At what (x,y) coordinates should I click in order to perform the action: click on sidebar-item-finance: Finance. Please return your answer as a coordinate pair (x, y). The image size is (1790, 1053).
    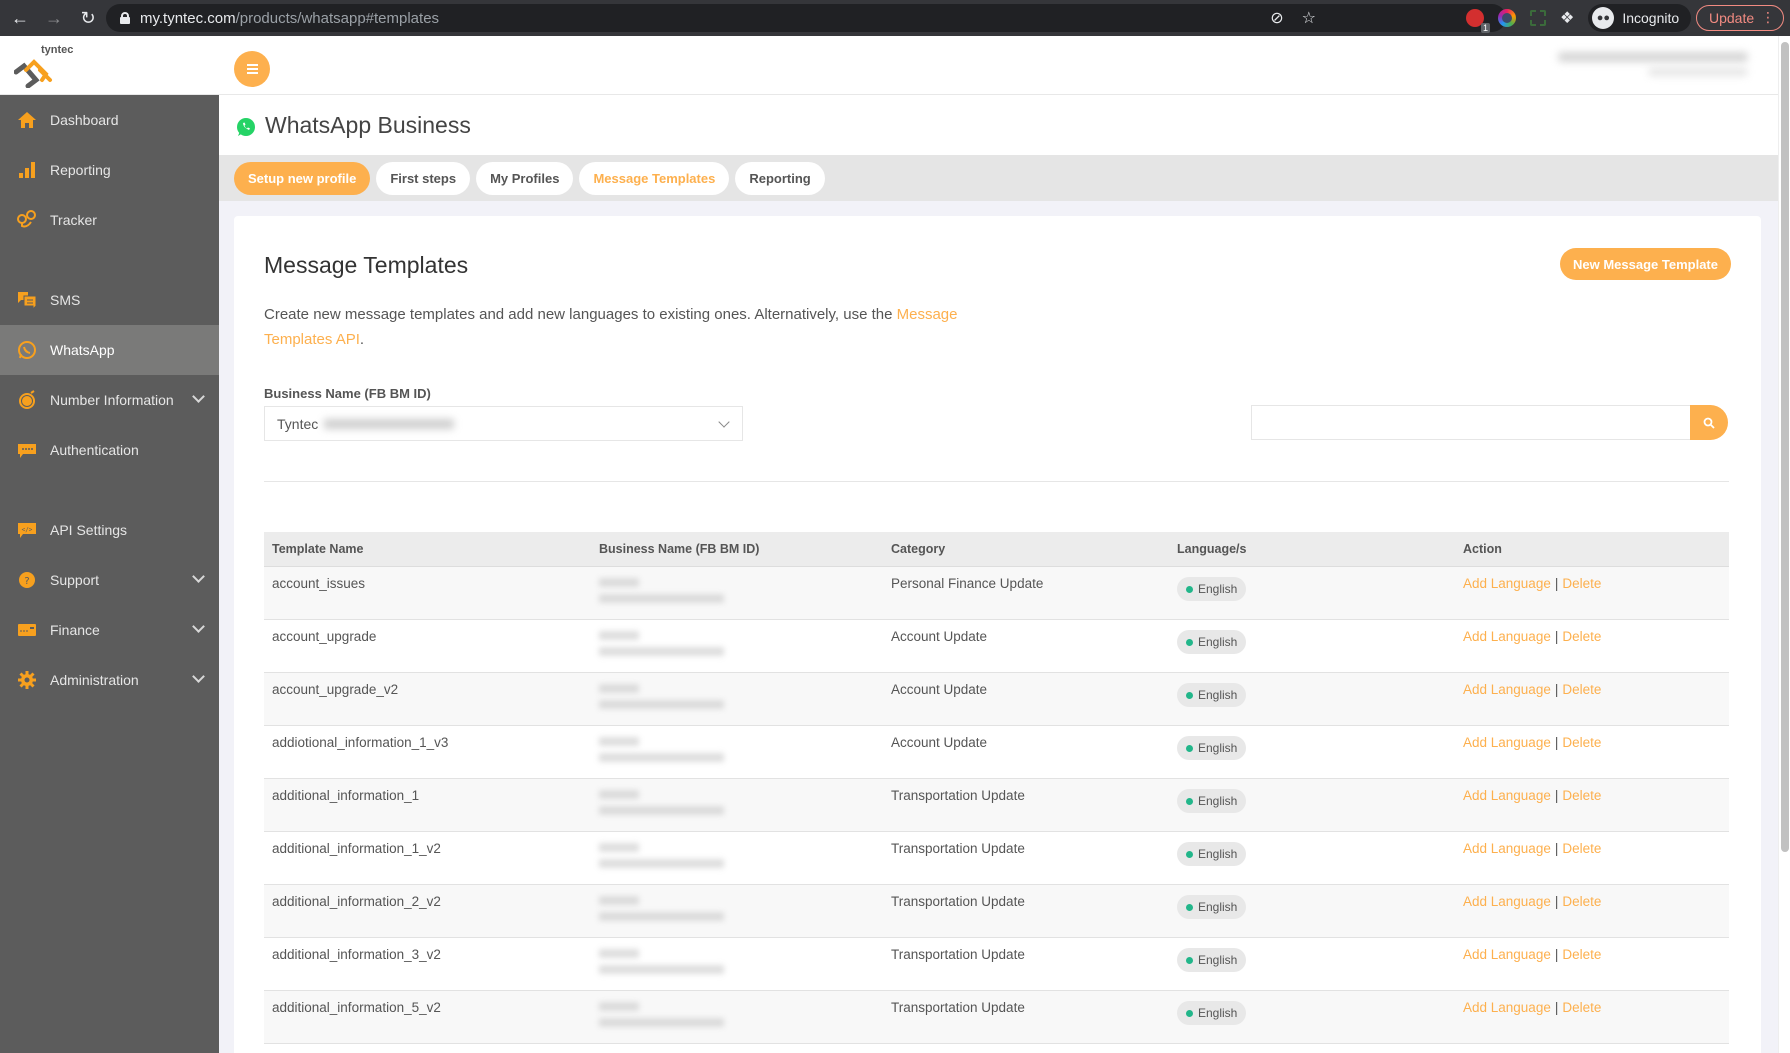
    Looking at the image, I should click on (109, 630).